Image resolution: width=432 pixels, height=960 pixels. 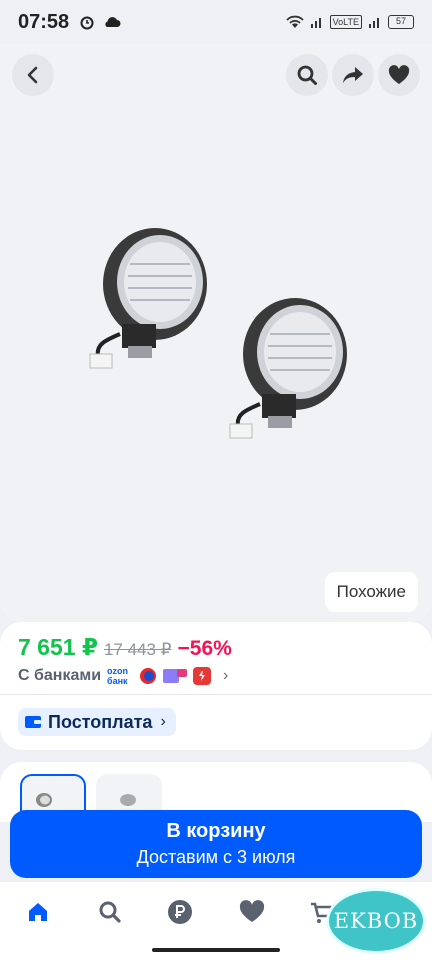 I want to click on cart-title: В корзину, so click(x=216, y=831).